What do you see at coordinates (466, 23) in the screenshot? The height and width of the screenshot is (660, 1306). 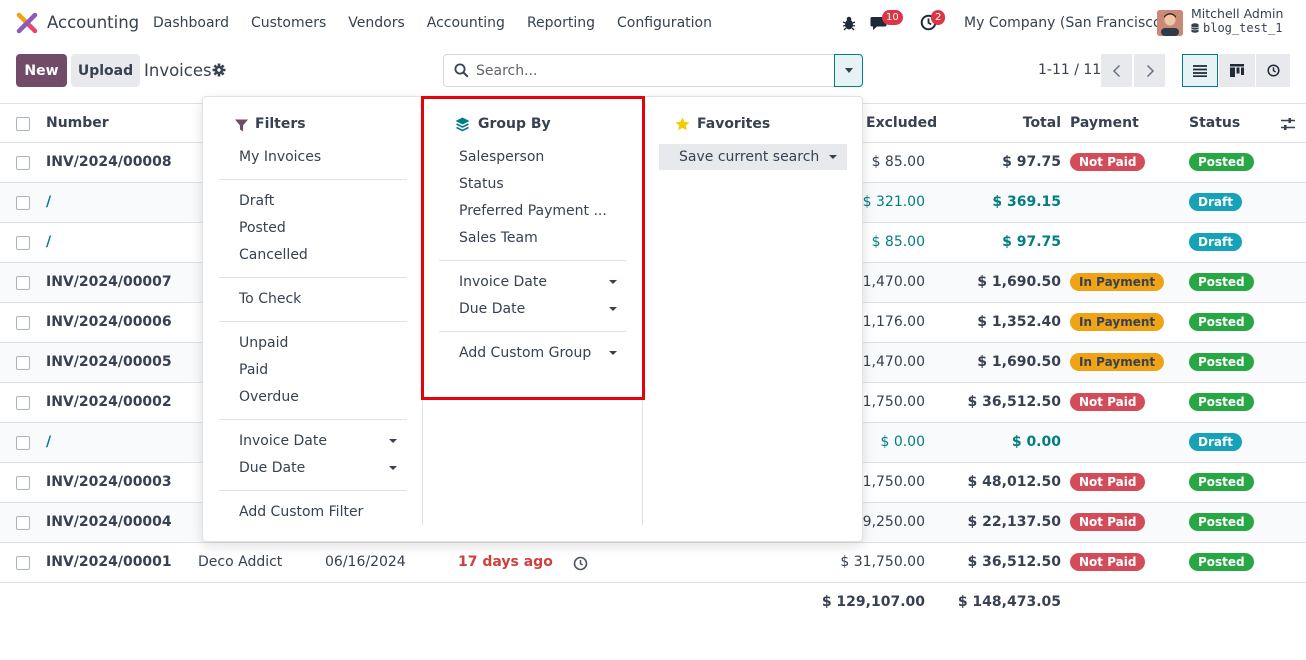 I see `menu-accounting: Accounting` at bounding box center [466, 23].